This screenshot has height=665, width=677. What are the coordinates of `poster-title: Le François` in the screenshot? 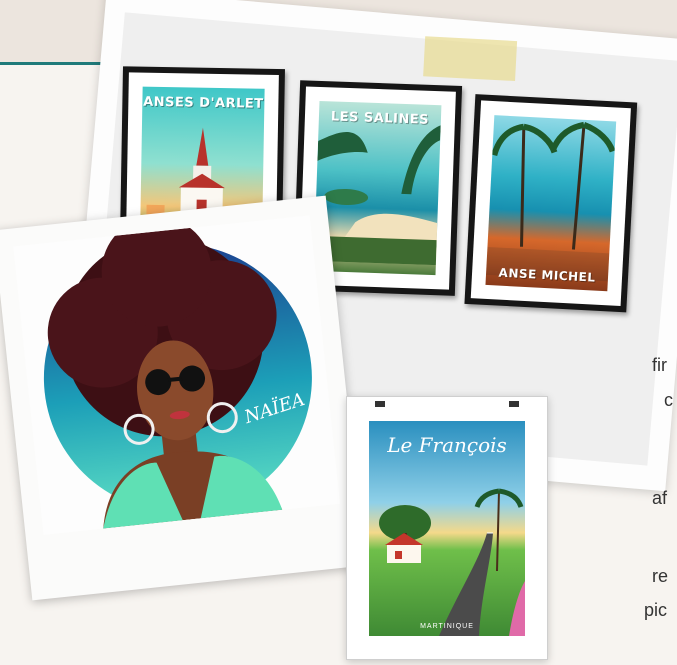 It's located at (447, 445).